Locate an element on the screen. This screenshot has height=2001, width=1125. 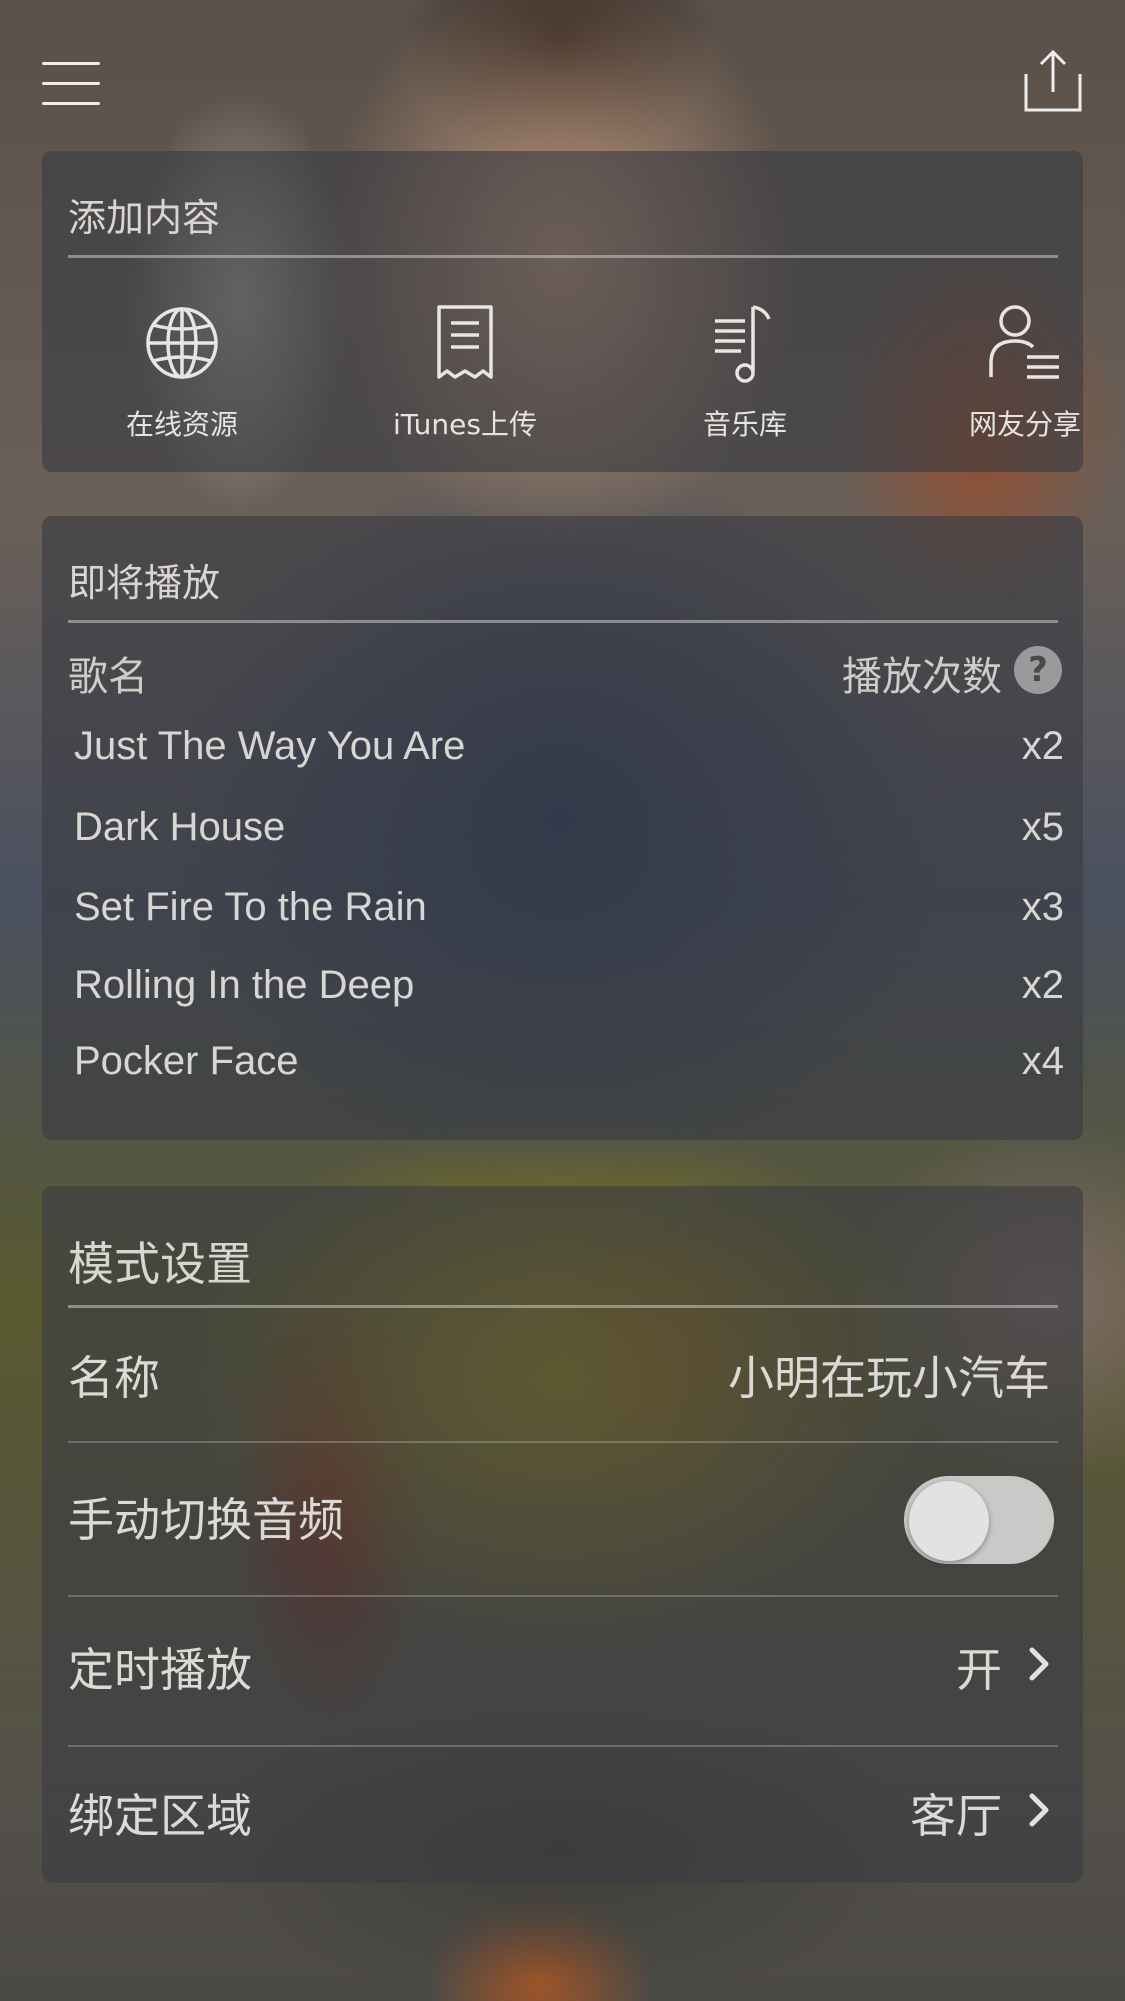
manual-switch-toggle is located at coordinates (979, 1520).